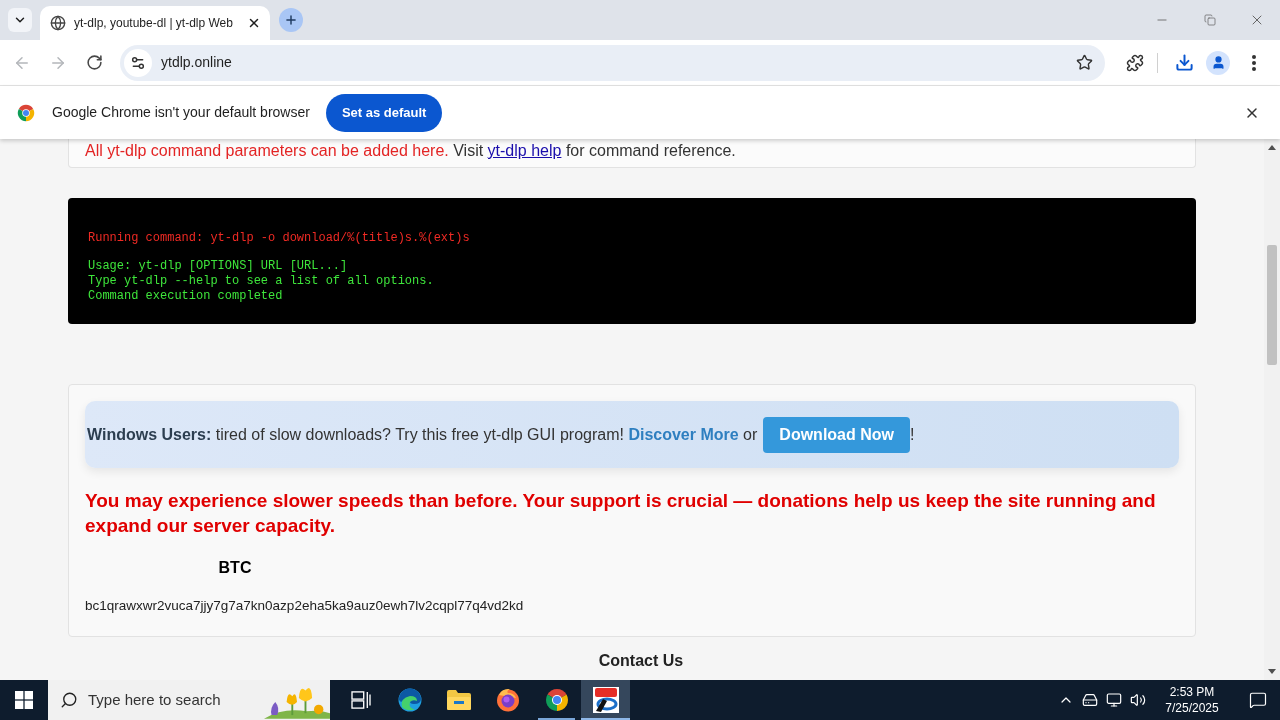  What do you see at coordinates (458, 700) in the screenshot?
I see `folder-icon` at bounding box center [458, 700].